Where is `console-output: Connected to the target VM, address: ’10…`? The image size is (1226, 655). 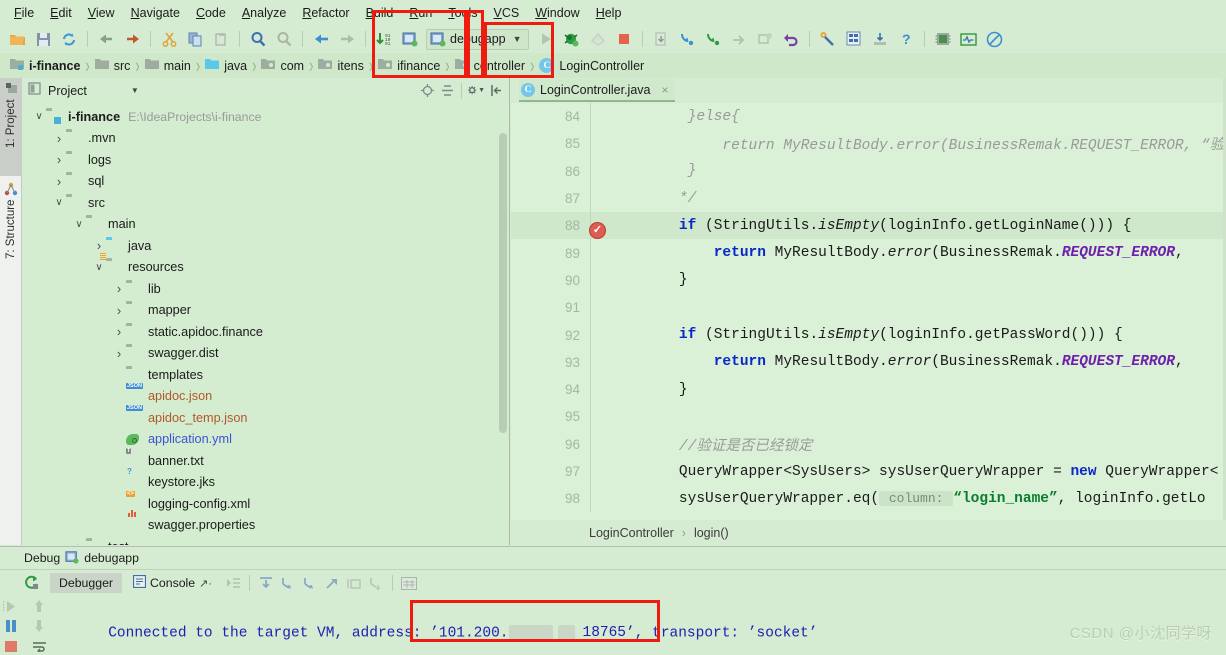
console-output: Connected to the target VM, address: ’10… is located at coordinates (641, 628).